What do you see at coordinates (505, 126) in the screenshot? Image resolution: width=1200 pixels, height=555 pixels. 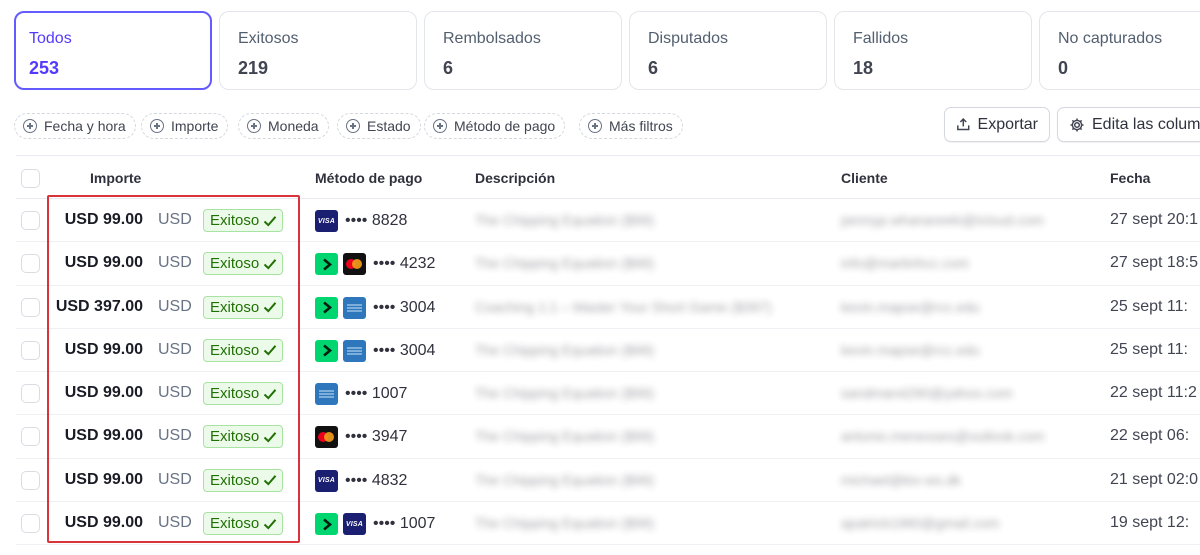 I see `filter-label: Método de pago` at bounding box center [505, 126].